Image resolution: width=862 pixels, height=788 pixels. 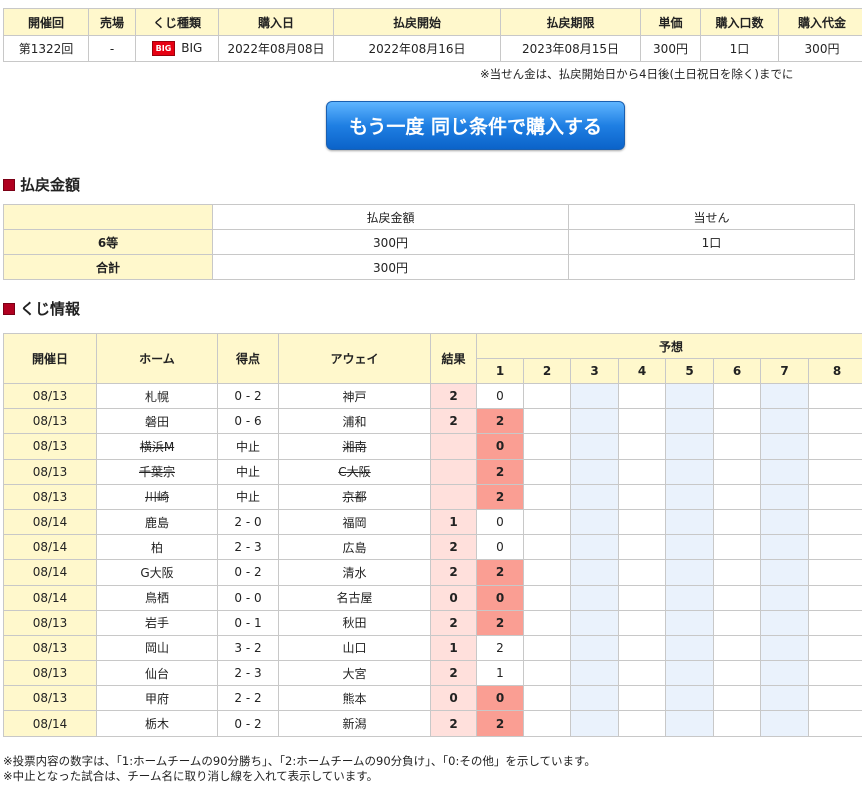 What do you see at coordinates (112, 48) in the screenshot?
I see `shop-cell: -` at bounding box center [112, 48].